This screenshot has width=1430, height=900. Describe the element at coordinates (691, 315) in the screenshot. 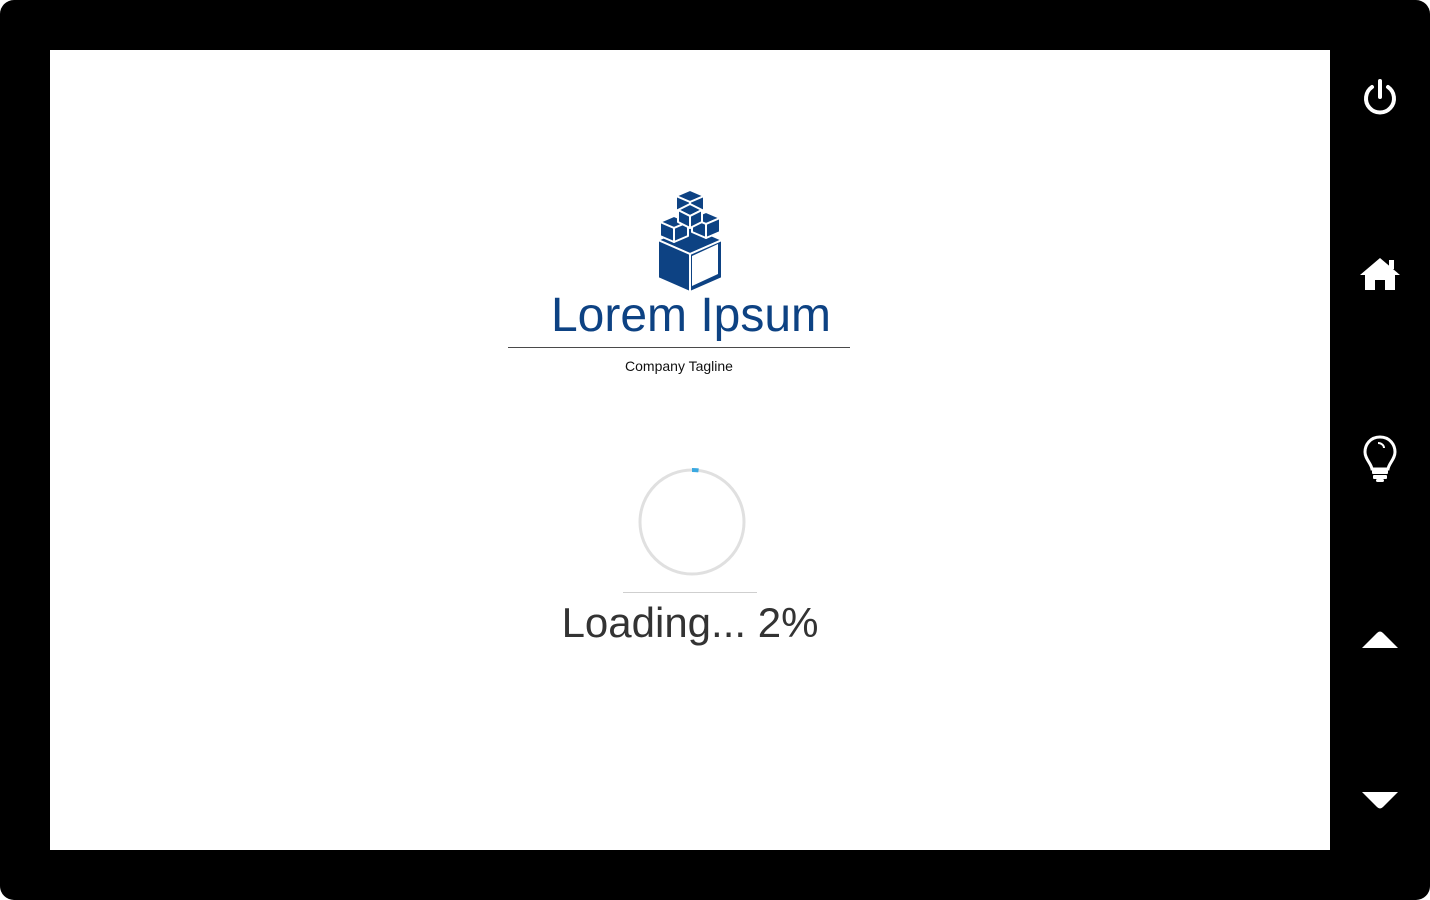

I see `company-name: Lorem Ipsum` at that location.